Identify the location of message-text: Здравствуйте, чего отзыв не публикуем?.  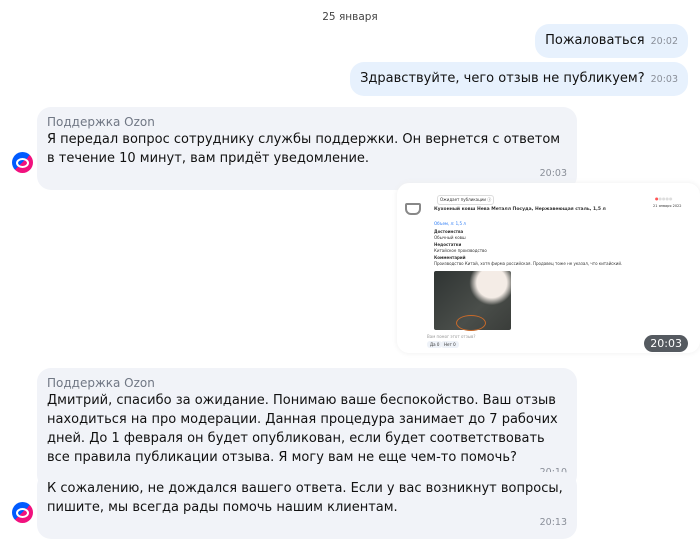
(502, 78).